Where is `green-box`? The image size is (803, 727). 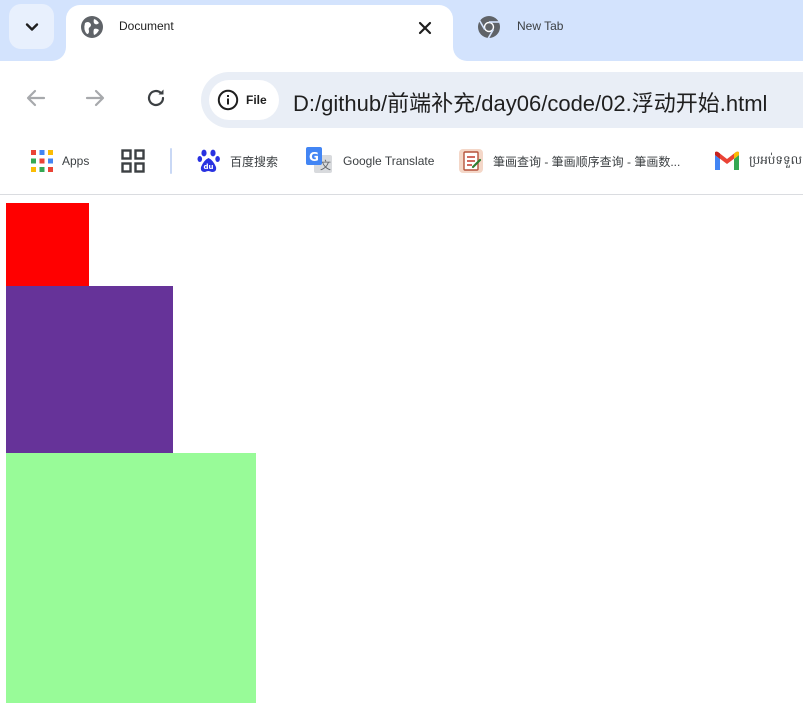 green-box is located at coordinates (131, 578).